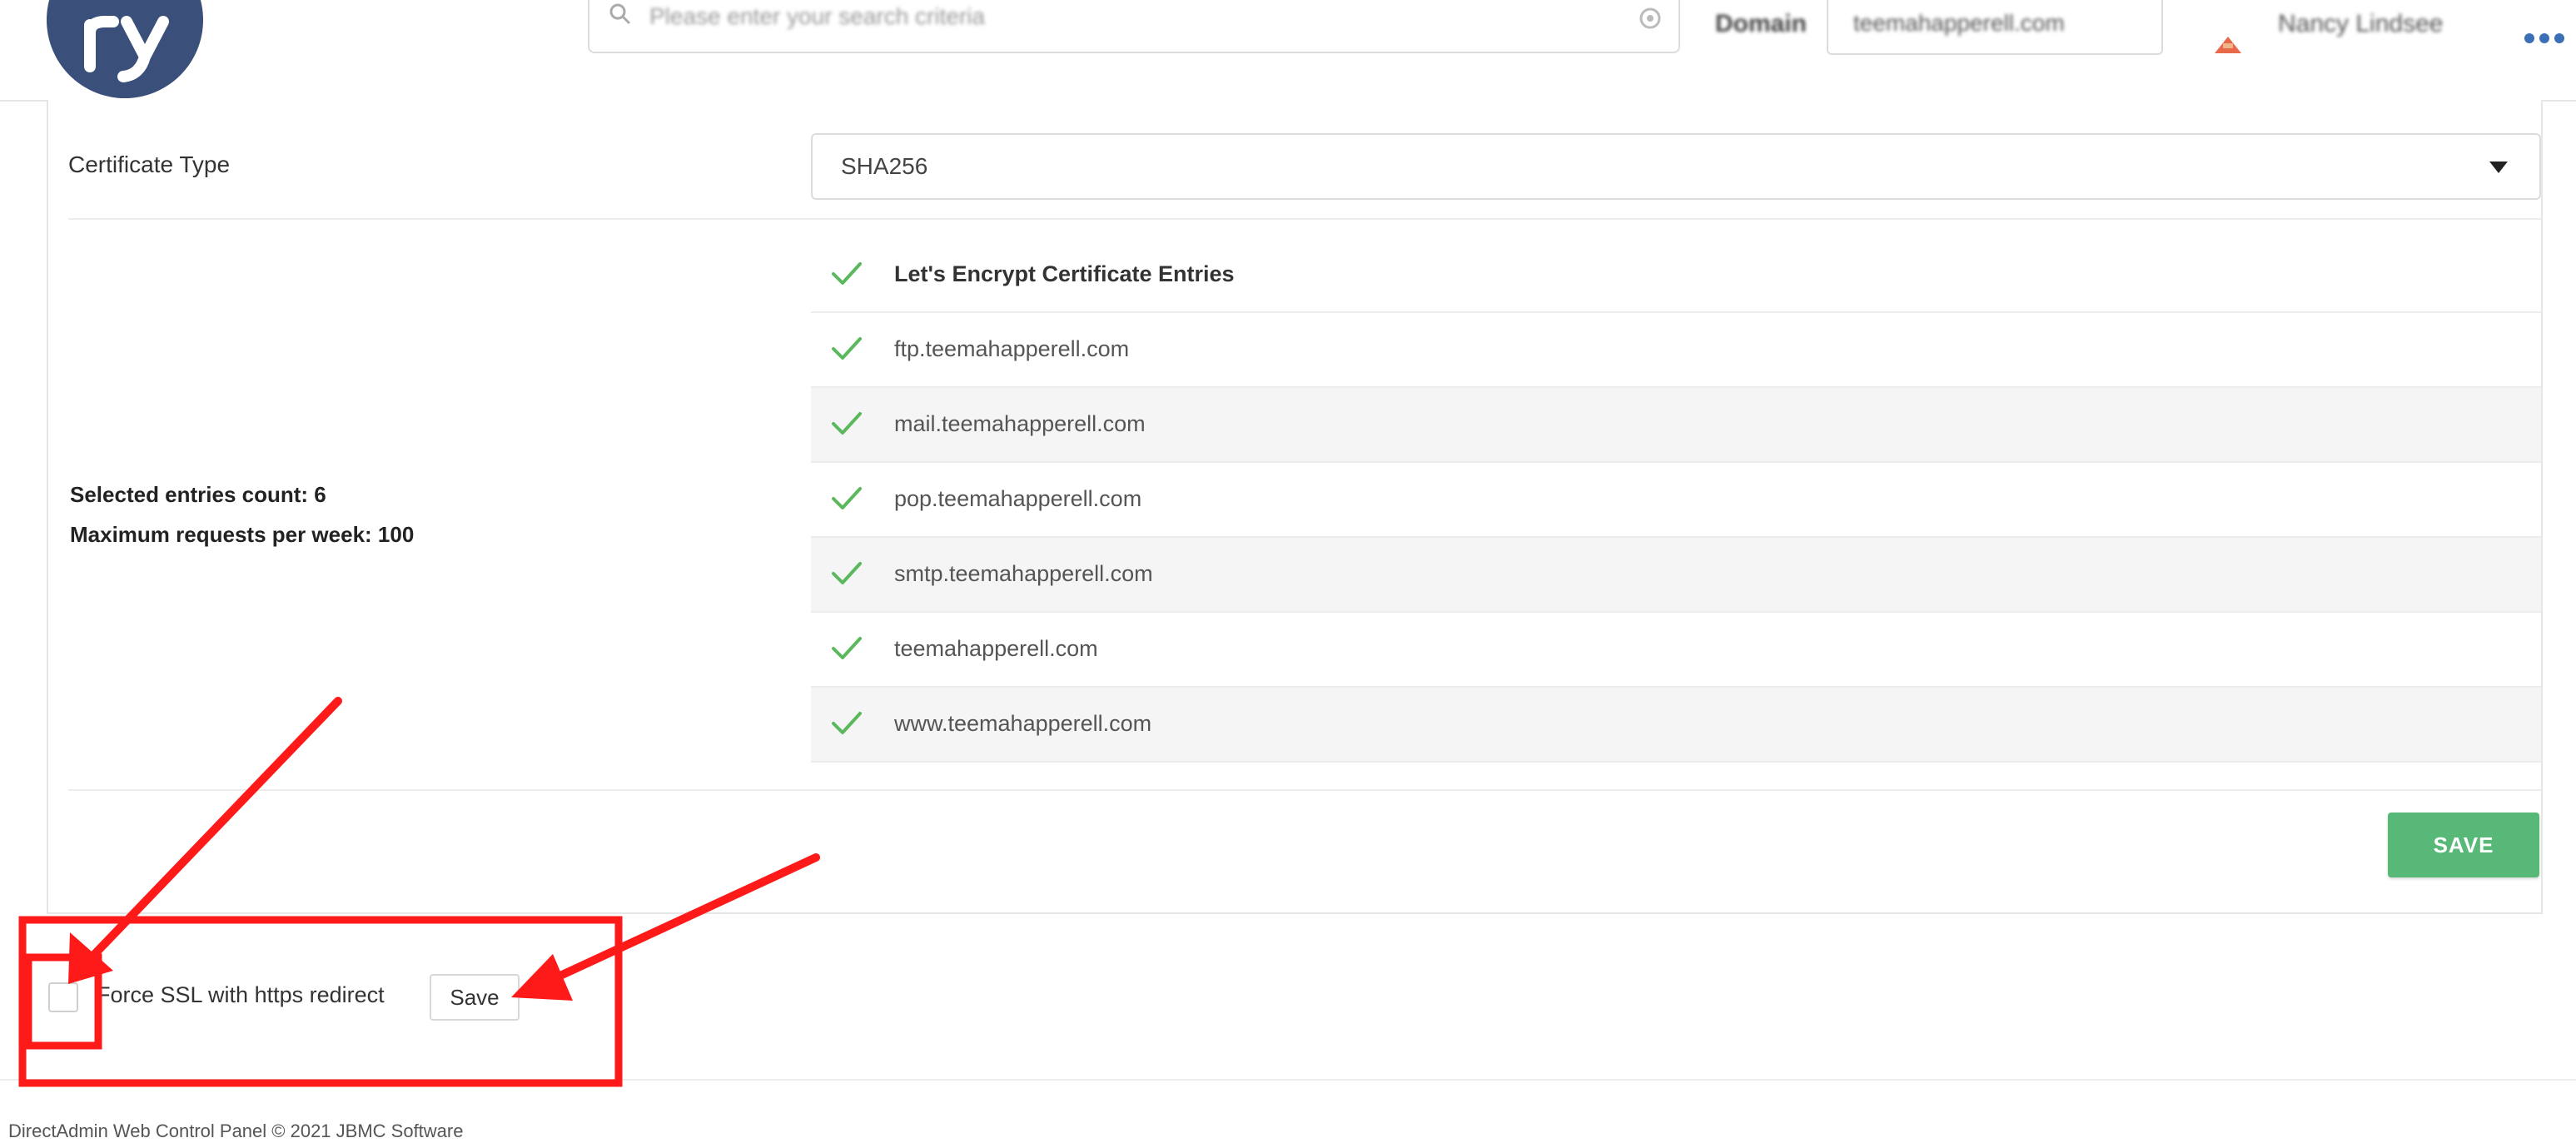 The height and width of the screenshot is (1143, 2576). Describe the element at coordinates (884, 166) in the screenshot. I see `certificate-type-value: SHA256` at that location.